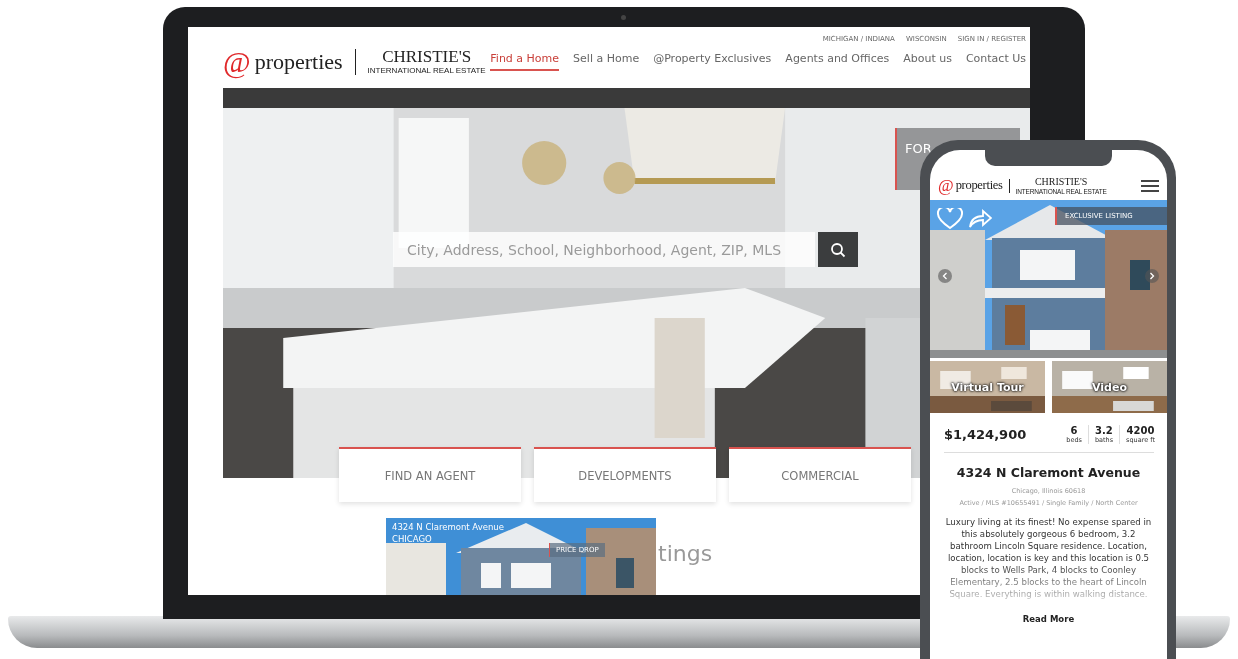 The width and height of the screenshot is (1238, 659). Describe the element at coordinates (712, 61) in the screenshot. I see `nav-link: @Property Exclusives` at that location.